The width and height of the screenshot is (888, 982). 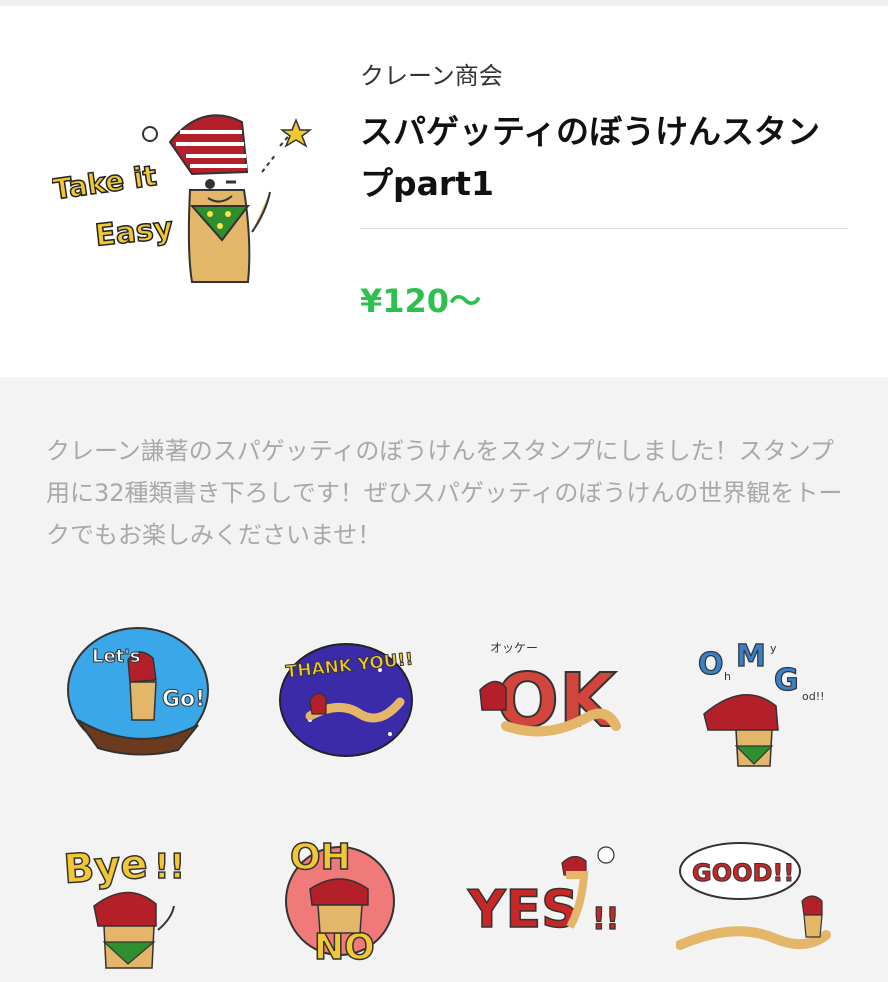 What do you see at coordinates (421, 301) in the screenshot?
I see `price: ¥120～` at bounding box center [421, 301].